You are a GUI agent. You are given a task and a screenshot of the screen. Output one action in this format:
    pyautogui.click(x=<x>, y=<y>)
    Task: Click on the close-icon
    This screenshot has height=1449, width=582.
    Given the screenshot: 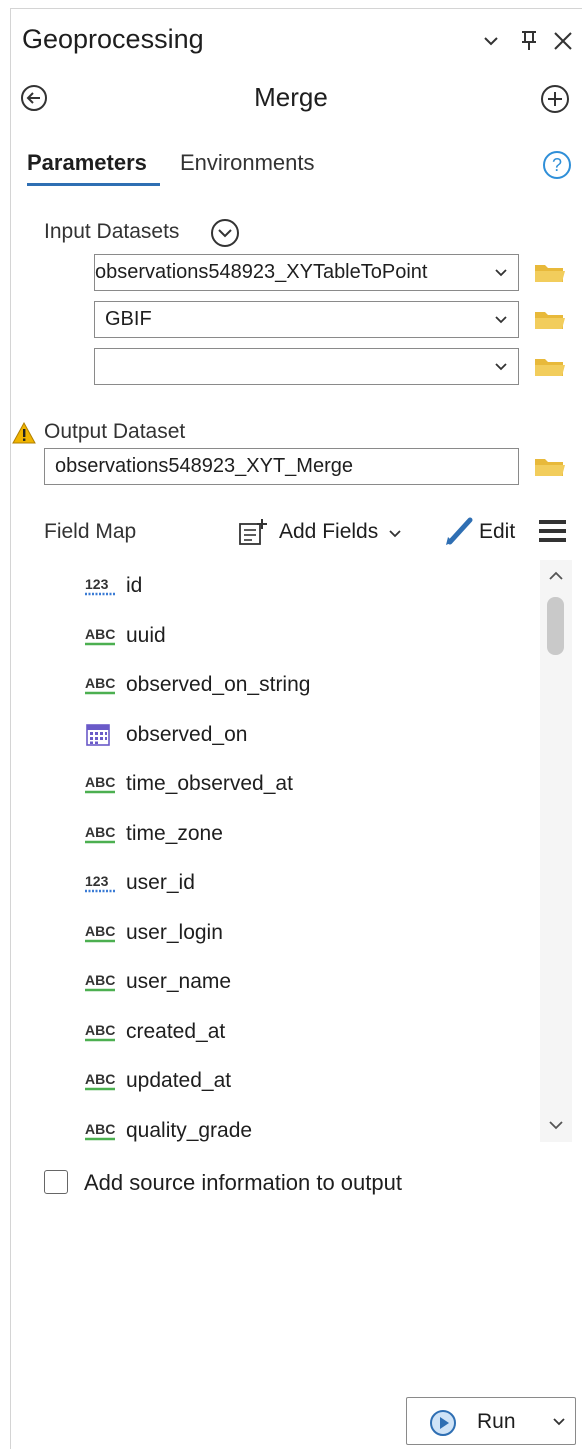 What is the action you would take?
    pyautogui.click(x=563, y=41)
    